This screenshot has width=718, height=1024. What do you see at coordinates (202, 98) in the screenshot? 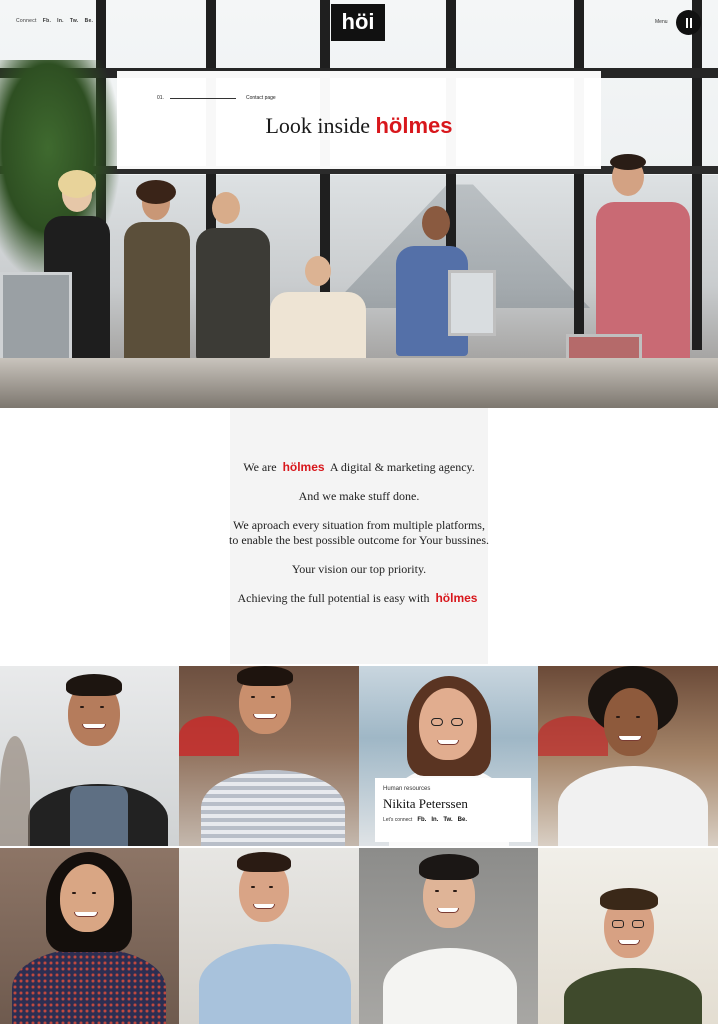
I see `crumb-divider` at bounding box center [202, 98].